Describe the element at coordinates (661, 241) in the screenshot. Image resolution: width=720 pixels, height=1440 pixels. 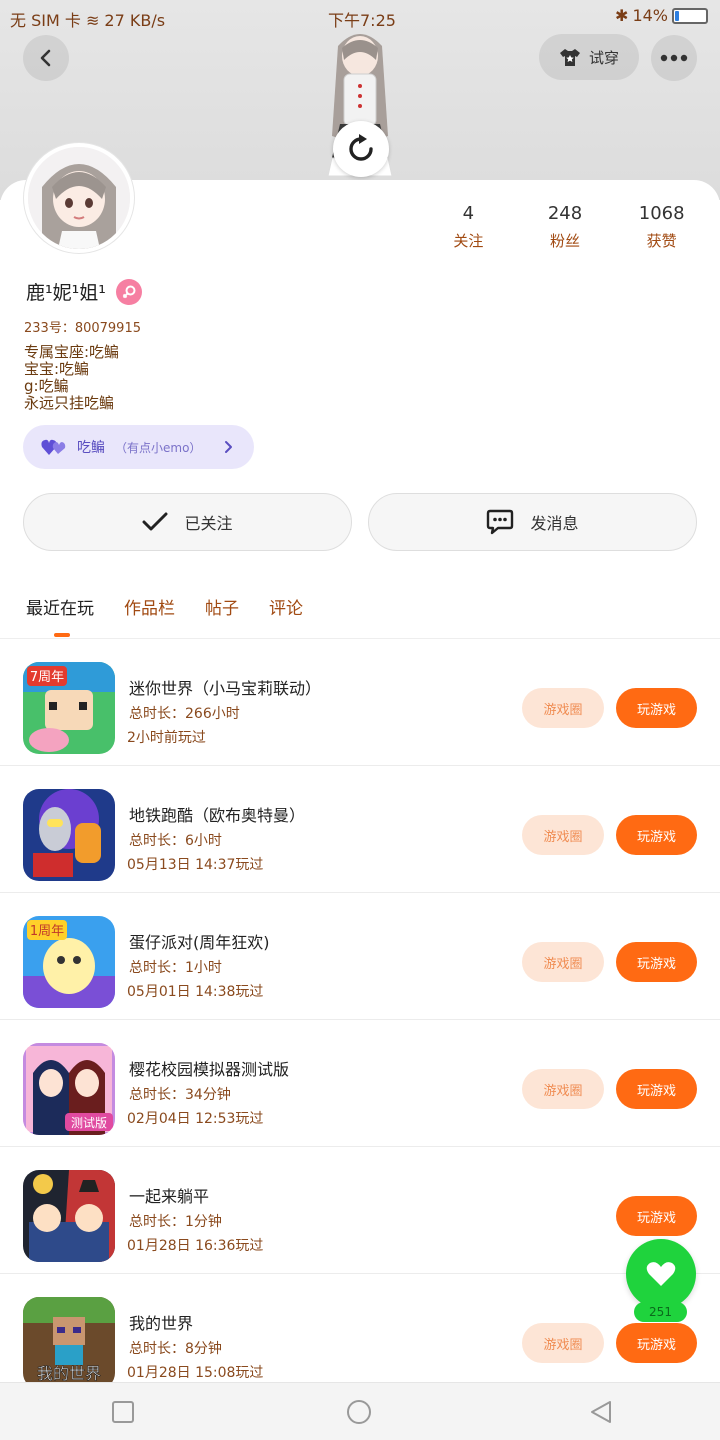
I see `stat-label: 获赞` at that location.